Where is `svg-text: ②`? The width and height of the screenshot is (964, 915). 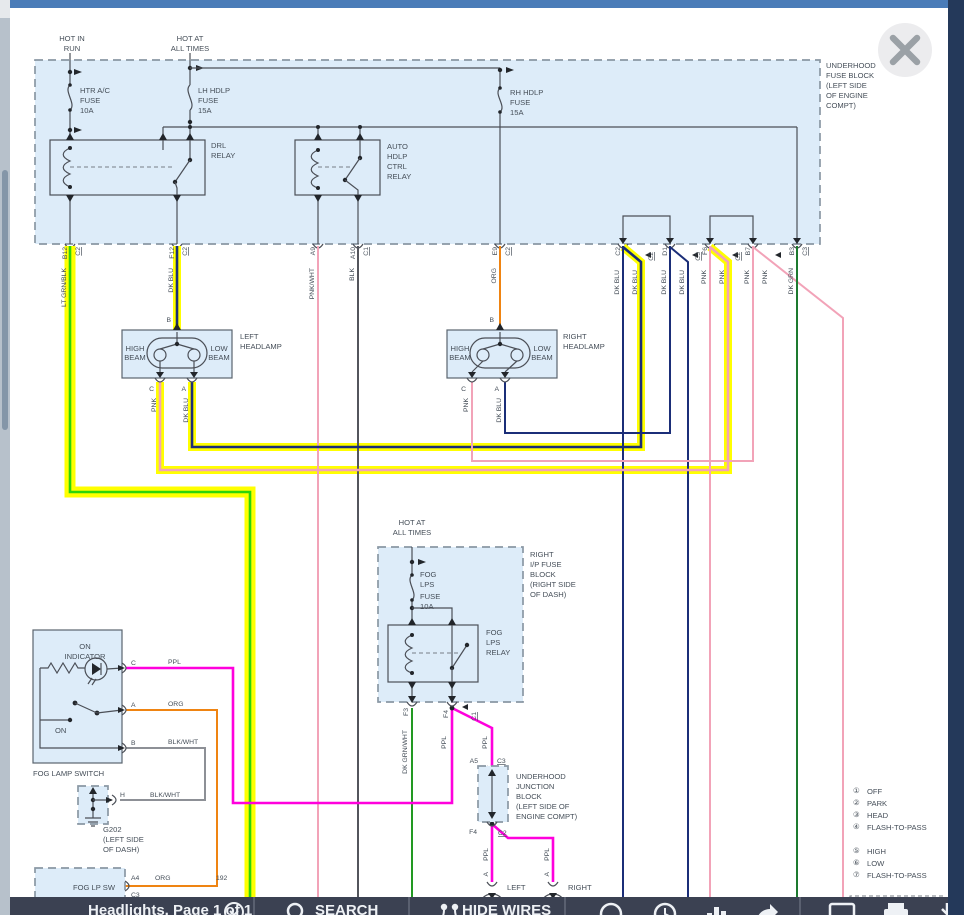
svg-text: ② is located at coordinates (856, 802).